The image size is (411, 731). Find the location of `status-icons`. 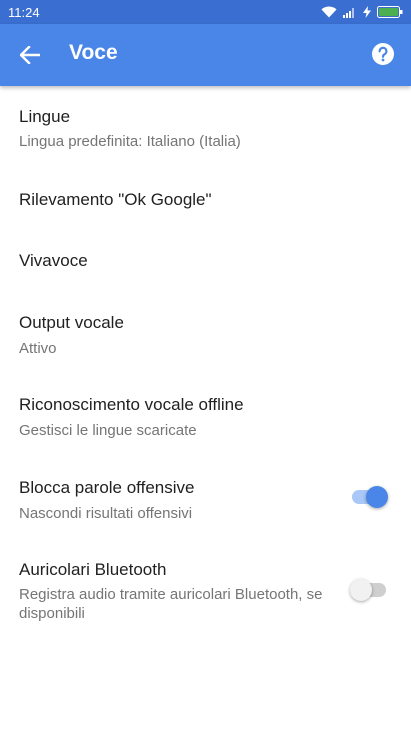

status-icons is located at coordinates (362, 12).